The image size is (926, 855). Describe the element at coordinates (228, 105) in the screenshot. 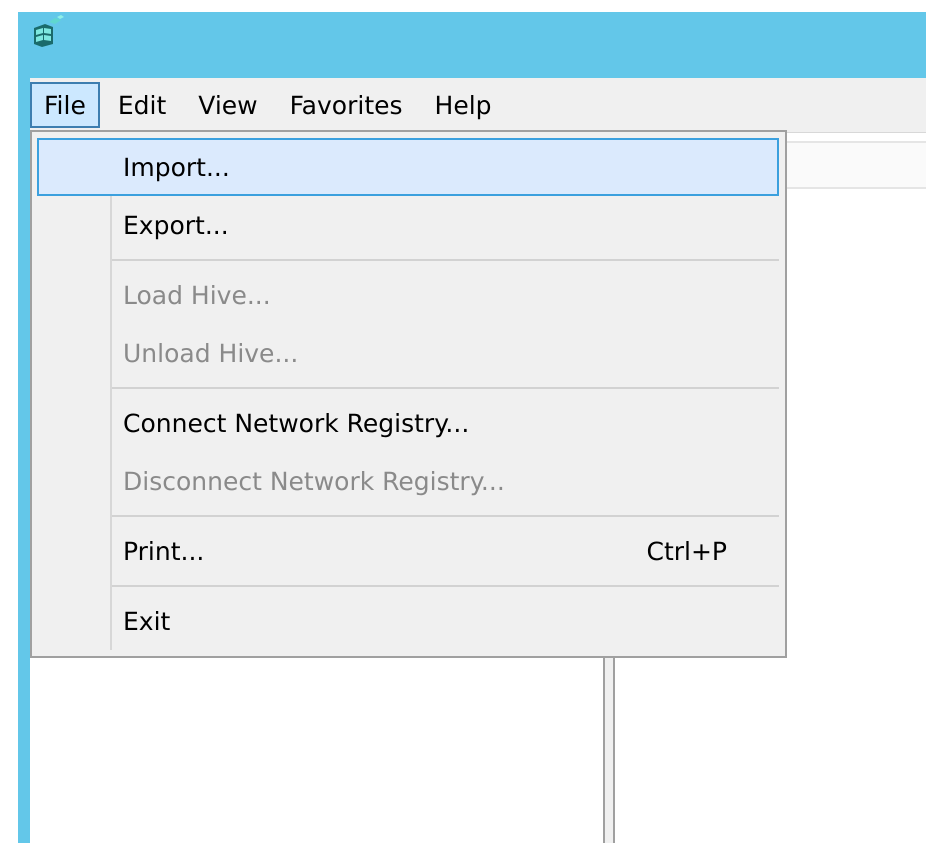

I see `menu-bar-item: View` at that location.